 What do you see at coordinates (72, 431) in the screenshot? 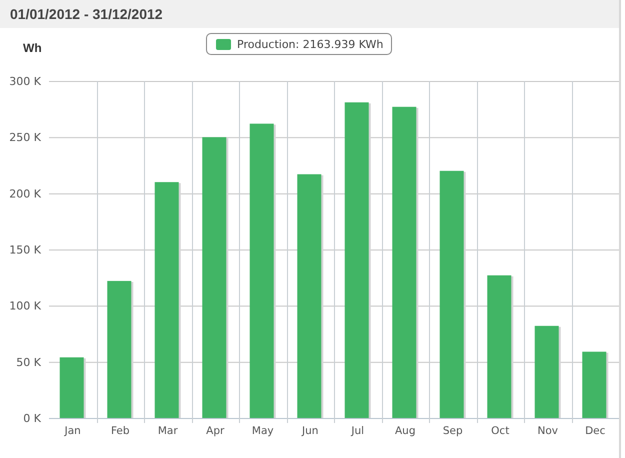
I see `x-axis-label: Jan` at bounding box center [72, 431].